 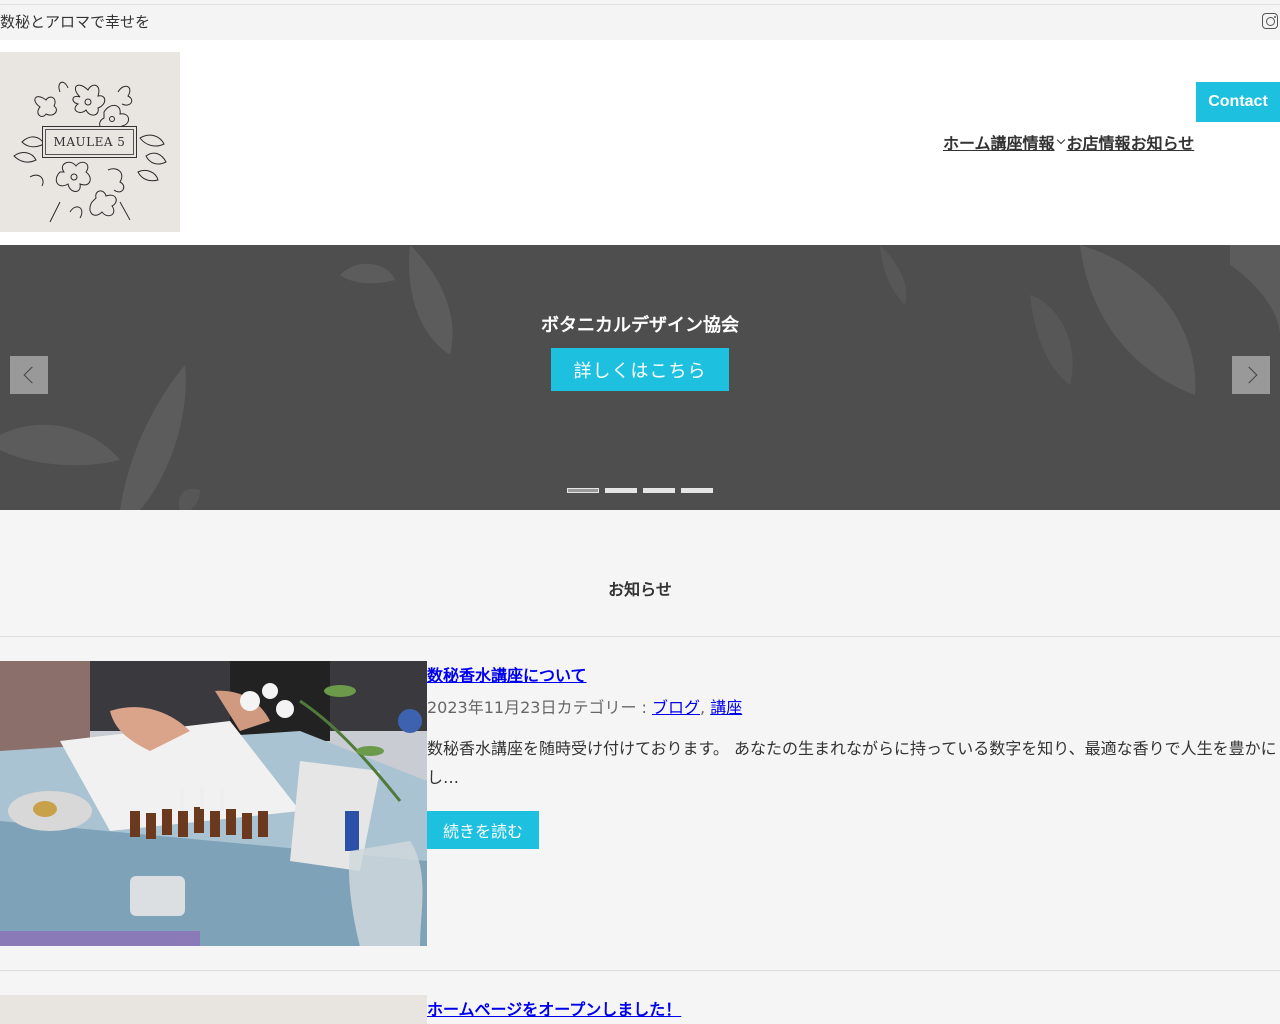 I want to click on instagram-icon, so click(x=1270, y=21).